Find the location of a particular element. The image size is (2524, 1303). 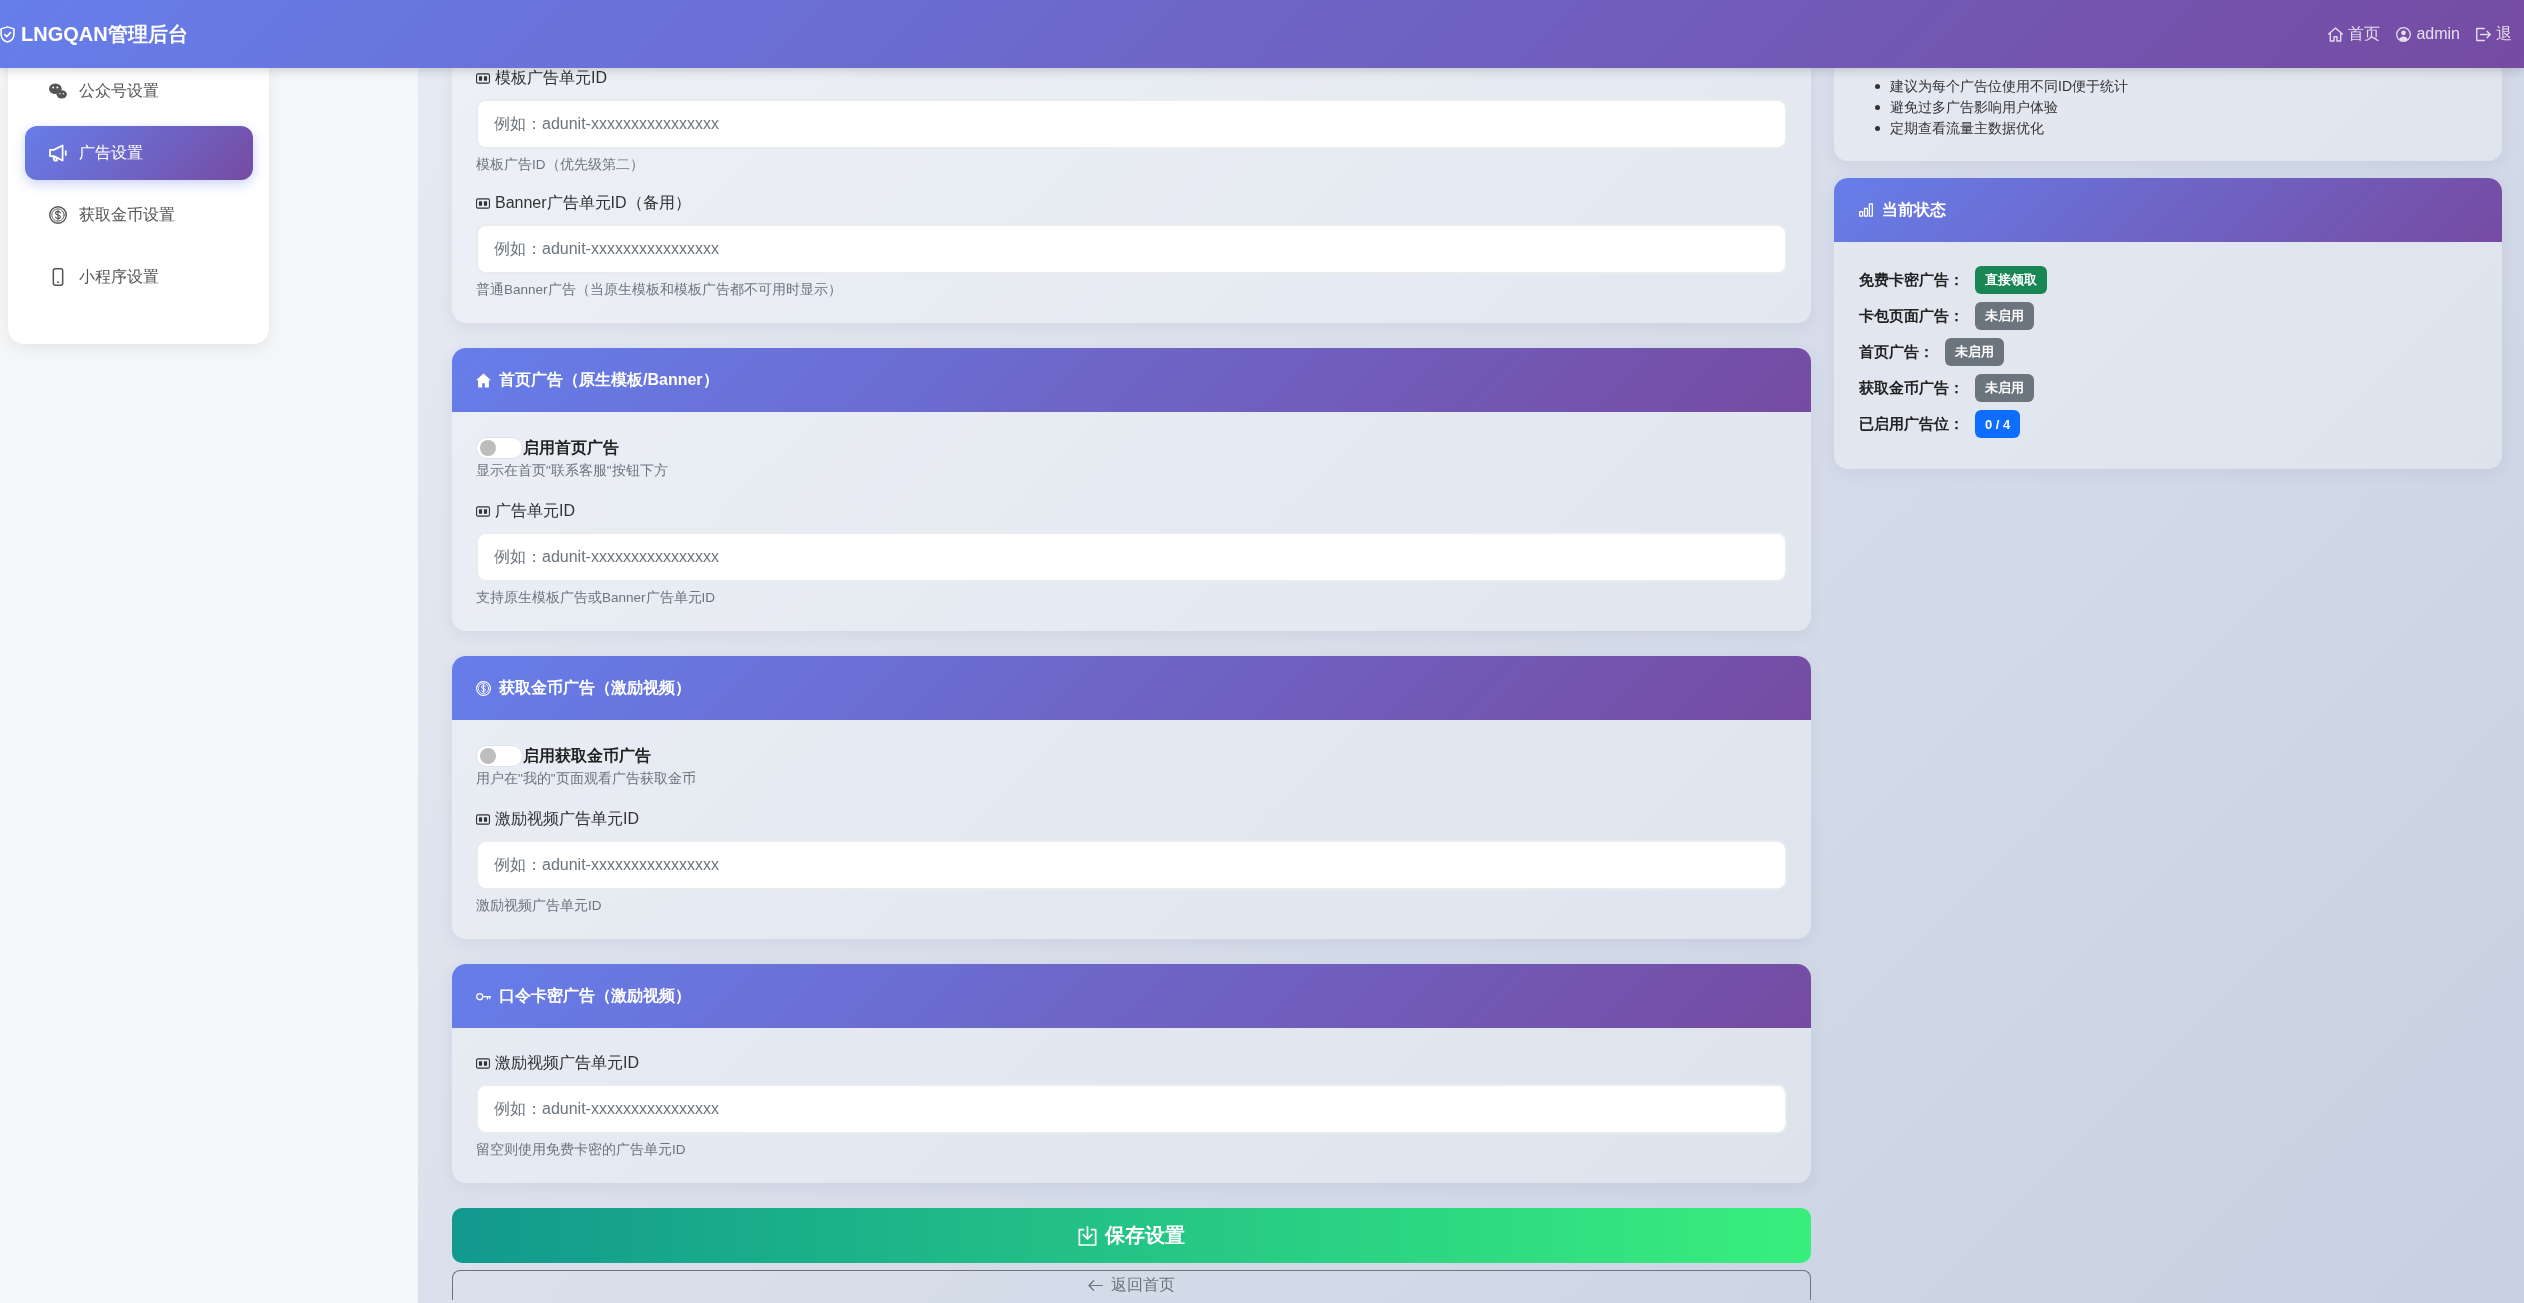

toggle-label: 启用首页广告 is located at coordinates (571, 447).